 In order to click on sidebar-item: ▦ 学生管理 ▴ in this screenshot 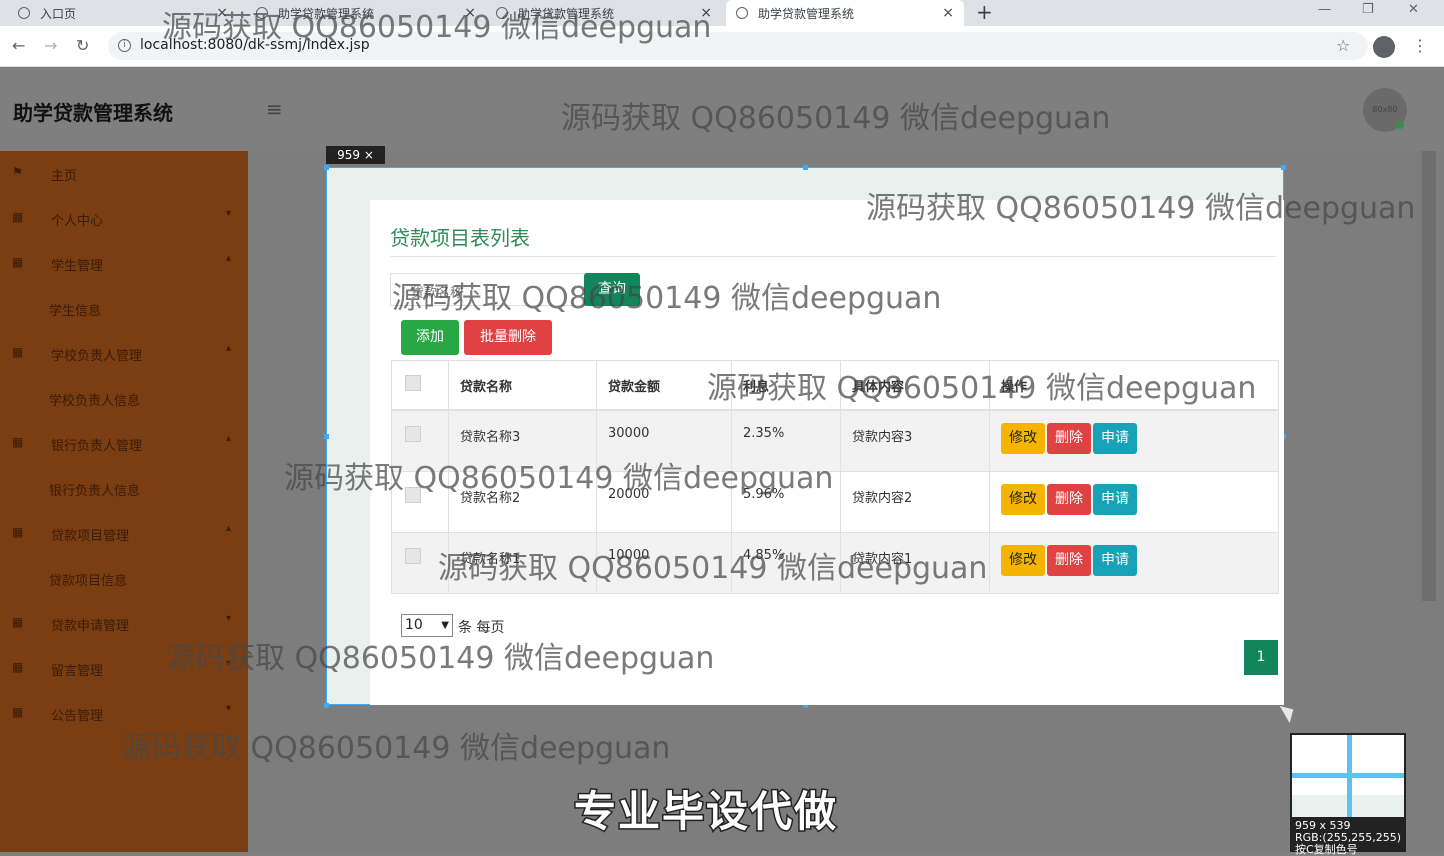, I will do `click(124, 263)`.